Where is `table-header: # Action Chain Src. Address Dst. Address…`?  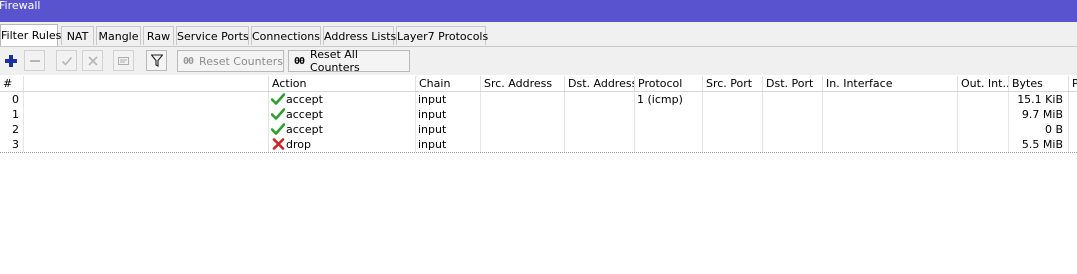 table-header: # Action Chain Src. Address Dst. Address… is located at coordinates (538, 84).